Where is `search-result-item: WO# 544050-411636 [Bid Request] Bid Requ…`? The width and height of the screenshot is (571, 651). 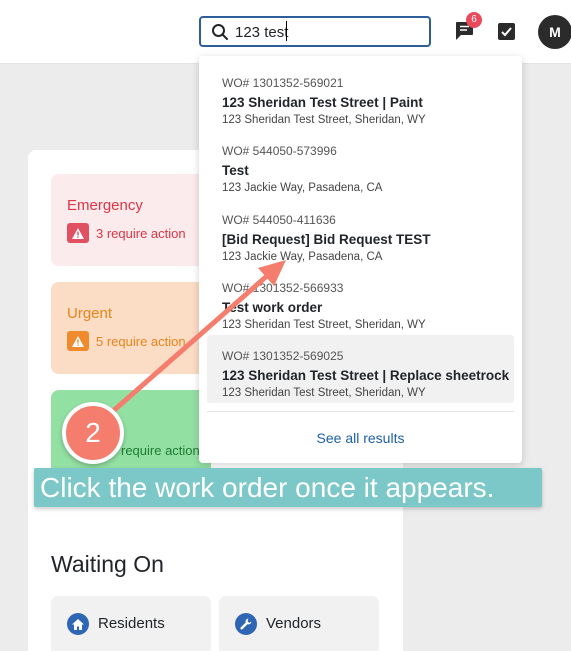
search-result-item: WO# 544050-411636 [Bid Request] Bid Requ… is located at coordinates (360, 233).